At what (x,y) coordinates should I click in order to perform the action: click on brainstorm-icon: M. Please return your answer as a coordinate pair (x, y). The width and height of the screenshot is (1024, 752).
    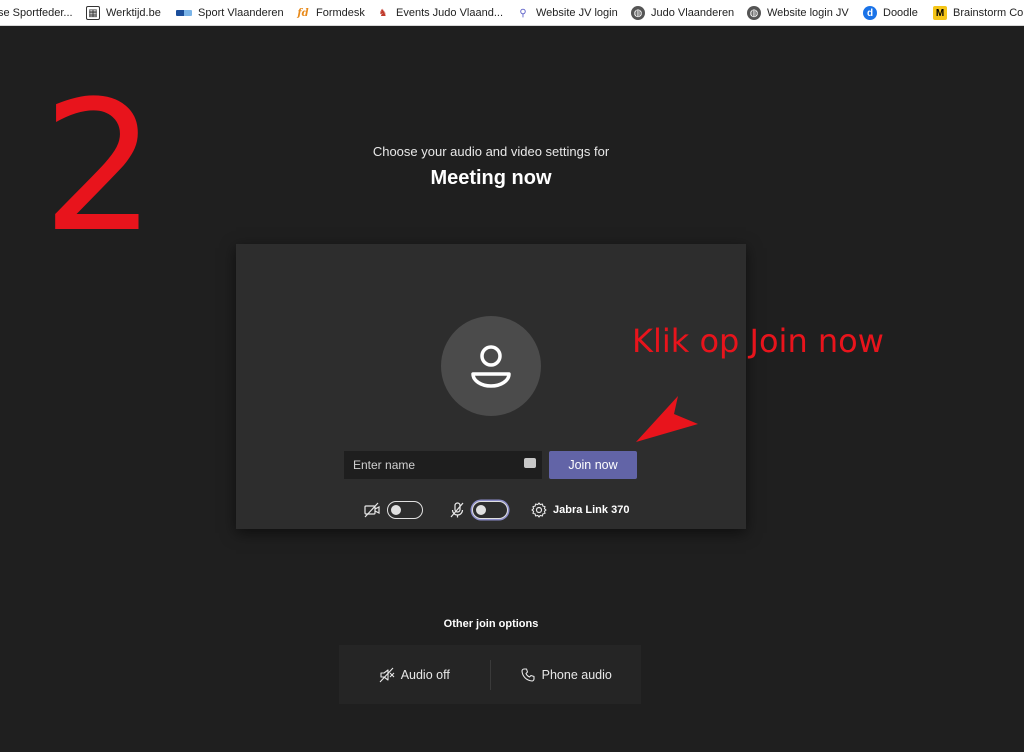
    Looking at the image, I should click on (940, 13).